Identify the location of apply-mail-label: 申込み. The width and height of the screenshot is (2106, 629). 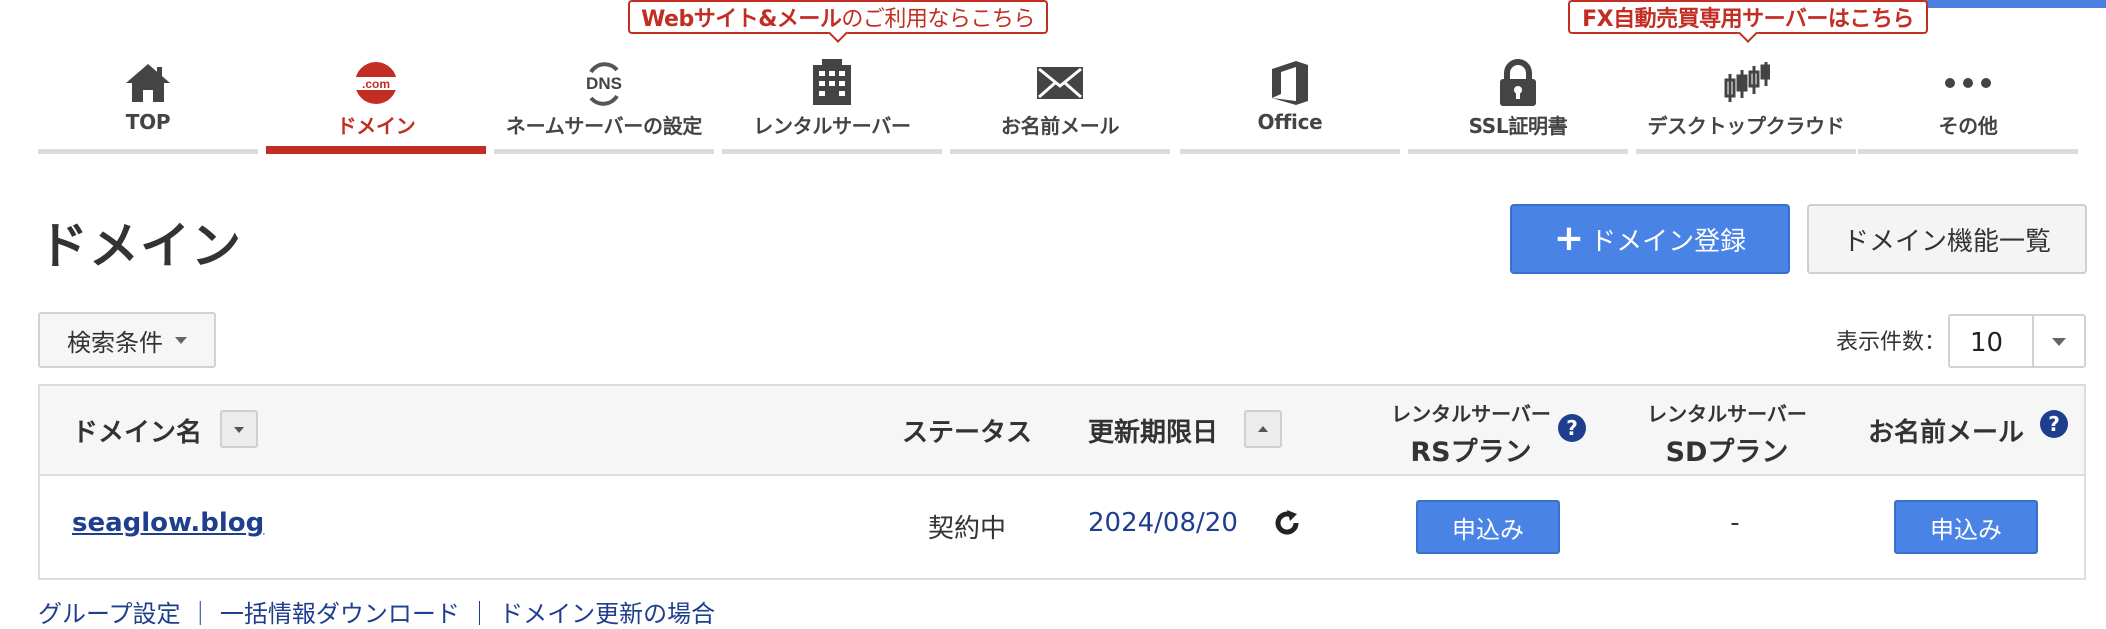
(1966, 529).